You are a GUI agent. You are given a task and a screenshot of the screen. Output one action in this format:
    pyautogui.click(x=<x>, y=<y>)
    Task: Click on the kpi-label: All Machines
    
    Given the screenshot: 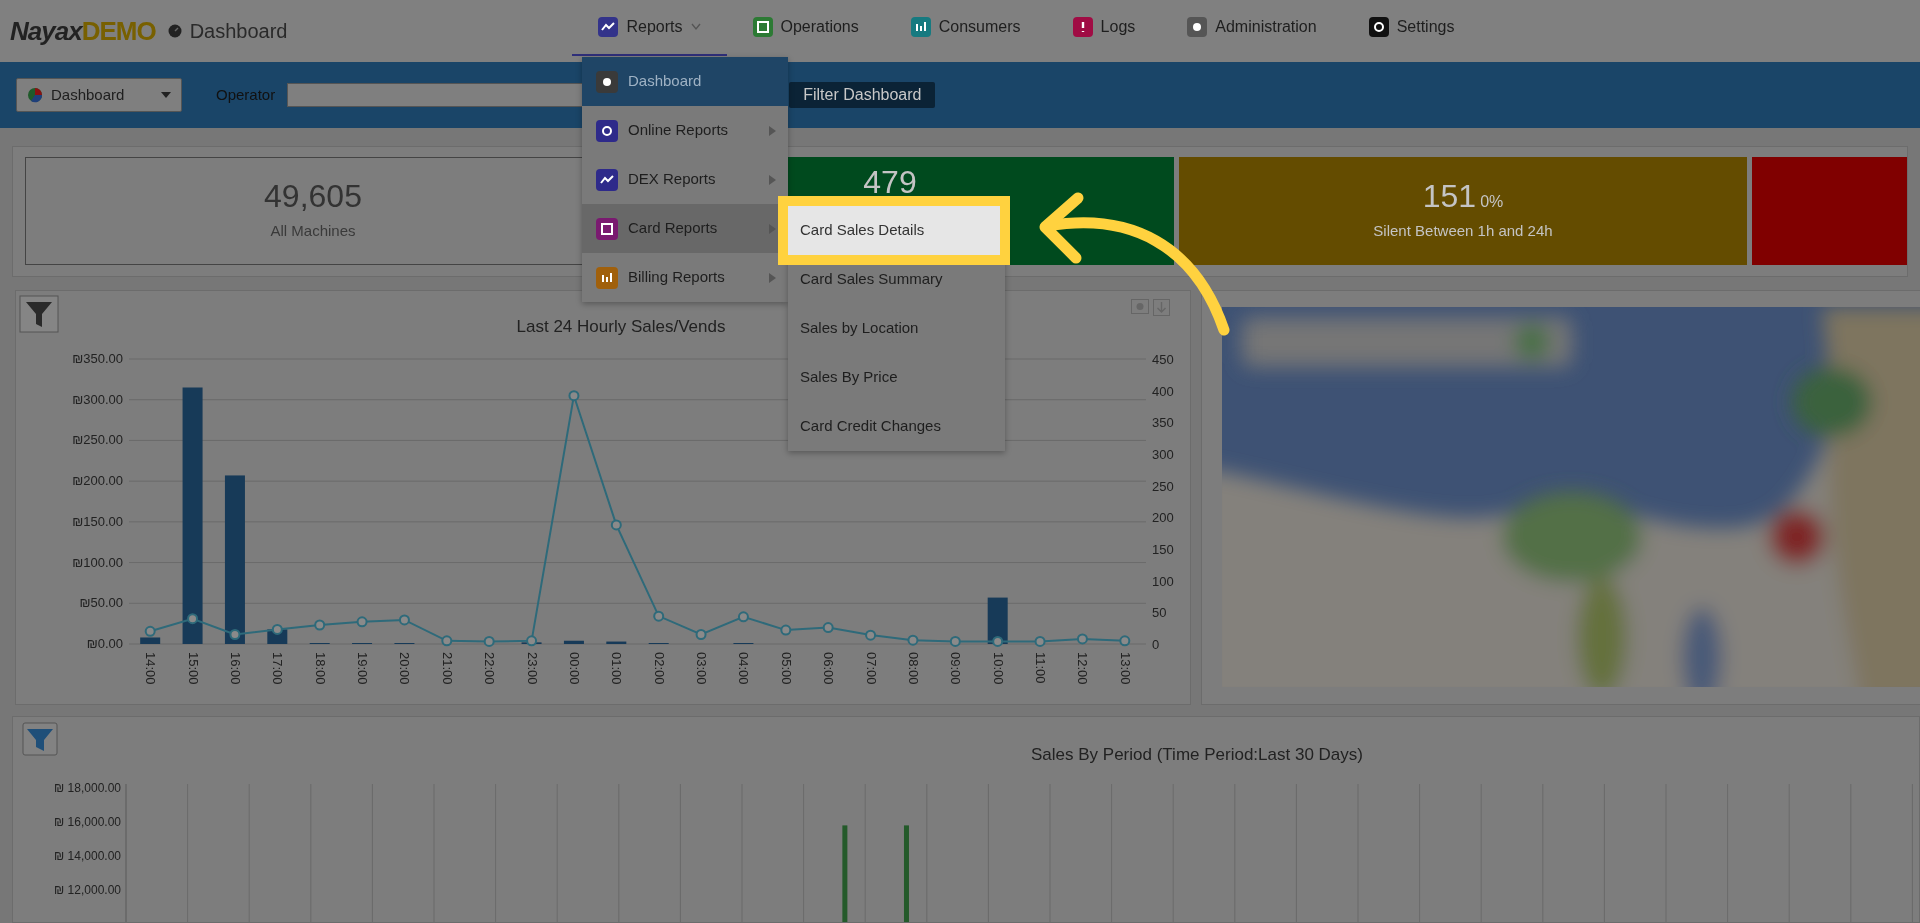 What is the action you would take?
    pyautogui.click(x=313, y=231)
    